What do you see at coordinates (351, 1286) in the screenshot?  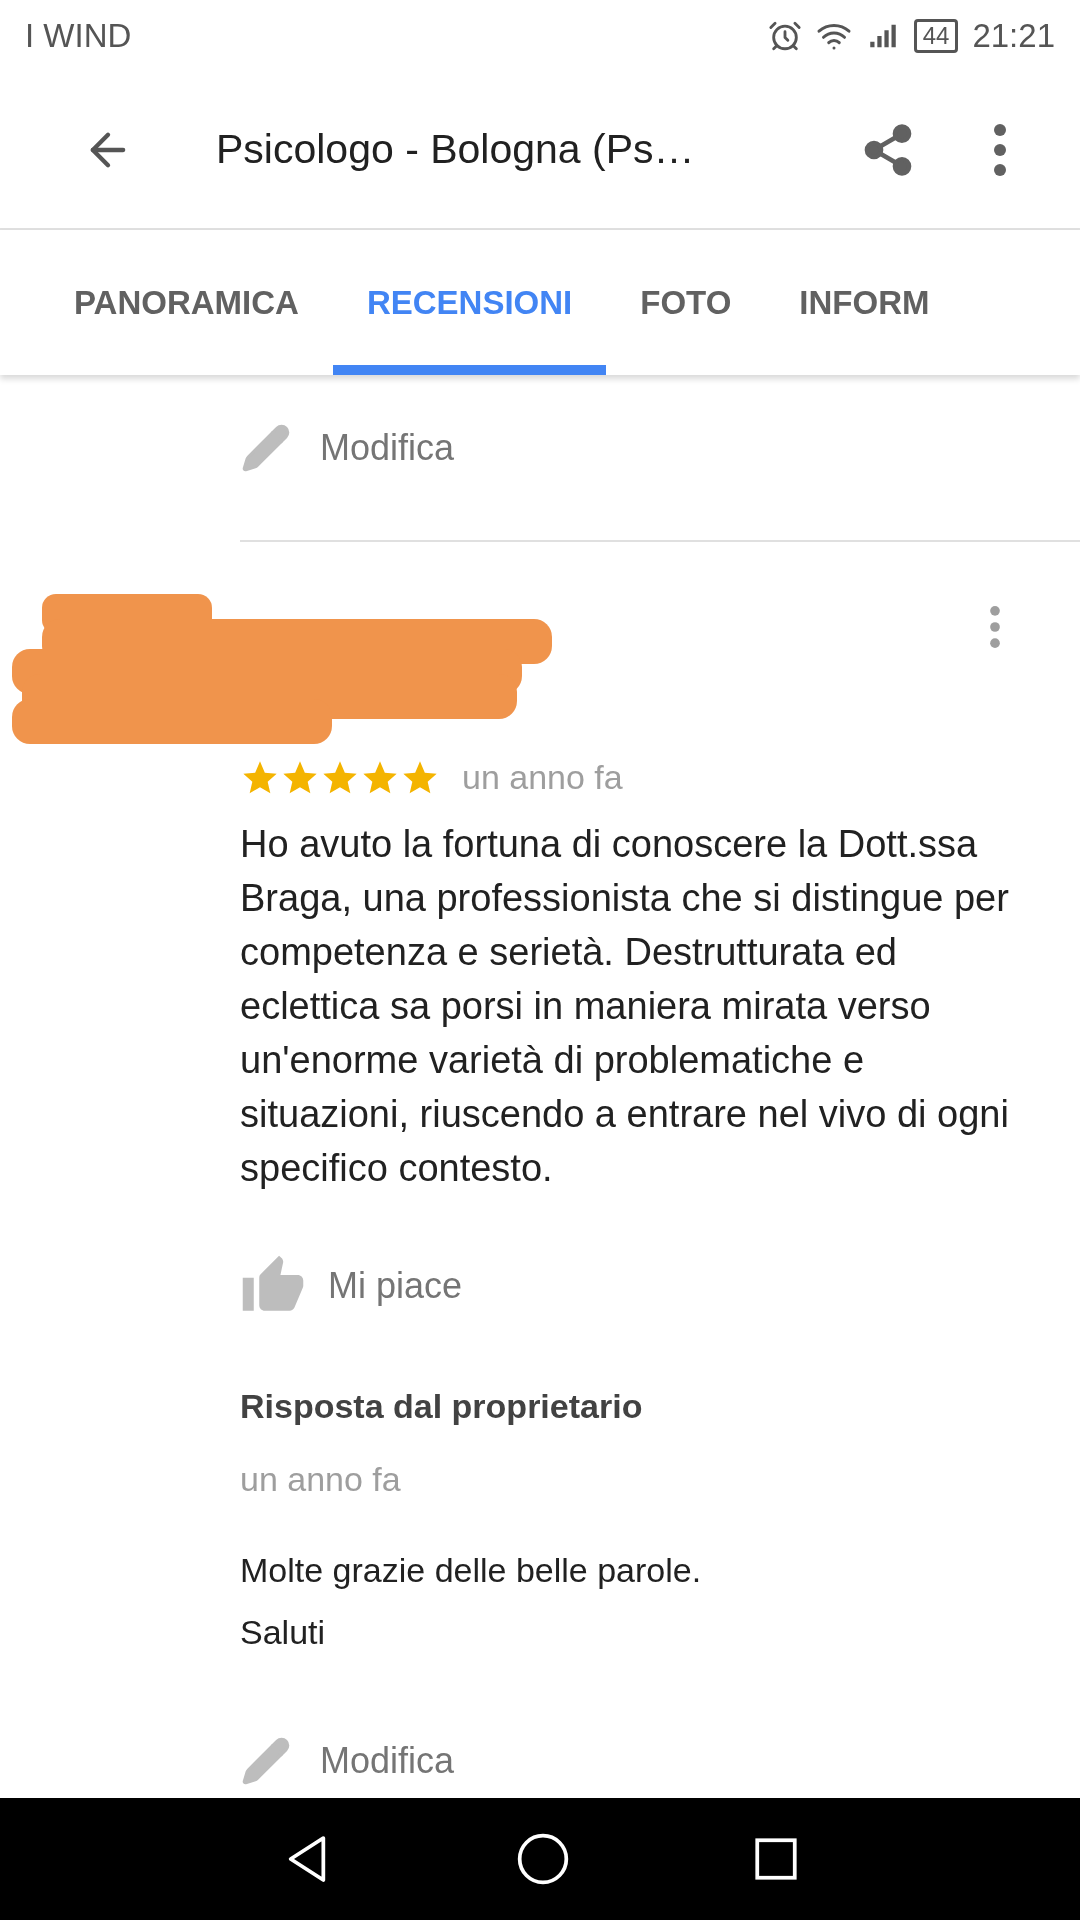 I see `like-button: Mi piace` at bounding box center [351, 1286].